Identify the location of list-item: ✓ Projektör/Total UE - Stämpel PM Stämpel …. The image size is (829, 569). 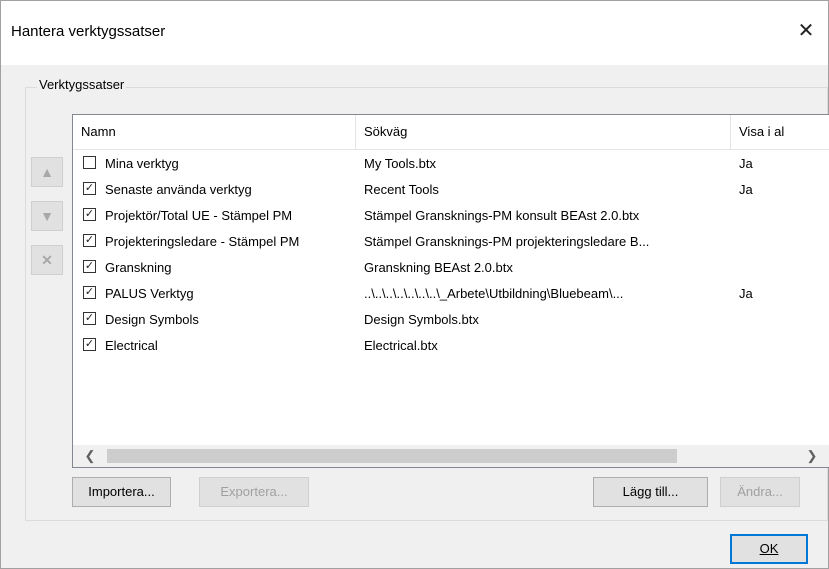
(451, 216).